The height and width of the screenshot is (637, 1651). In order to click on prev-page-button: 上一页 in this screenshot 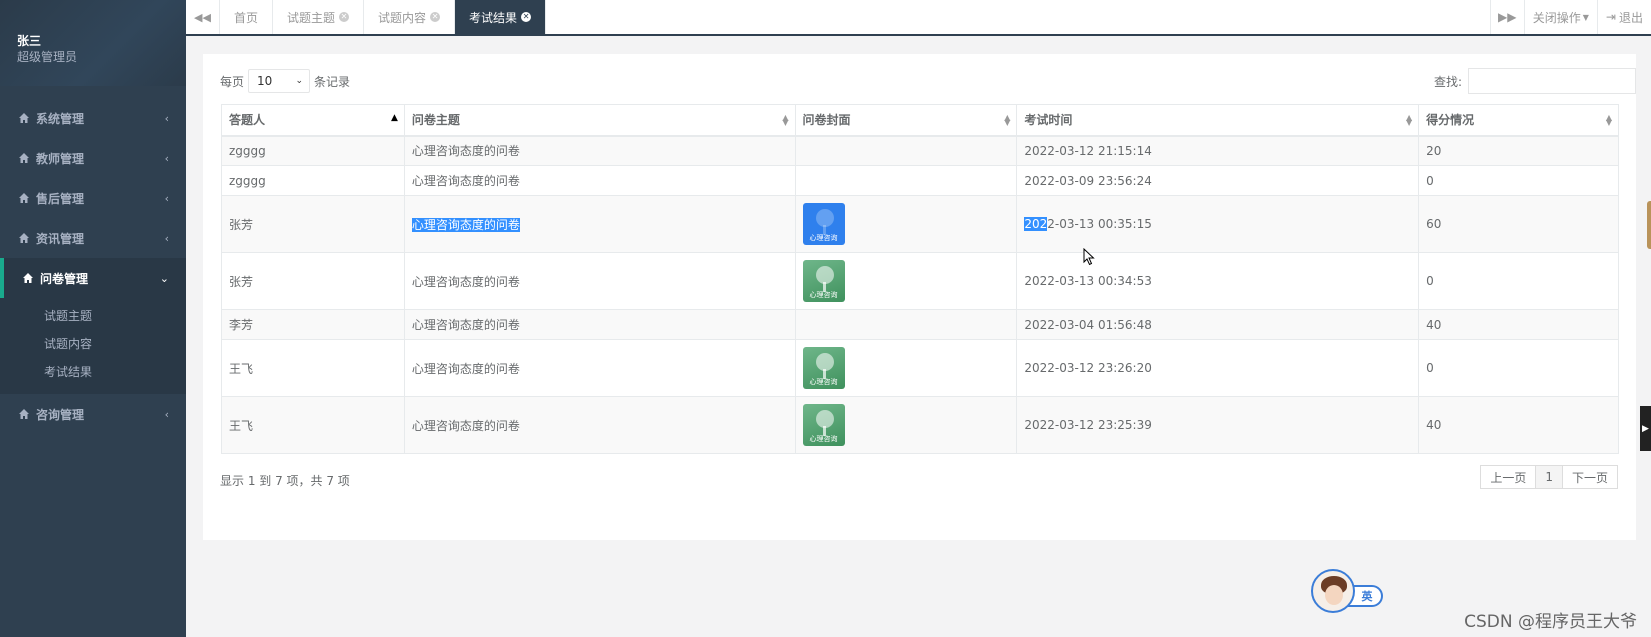, I will do `click(1508, 477)`.